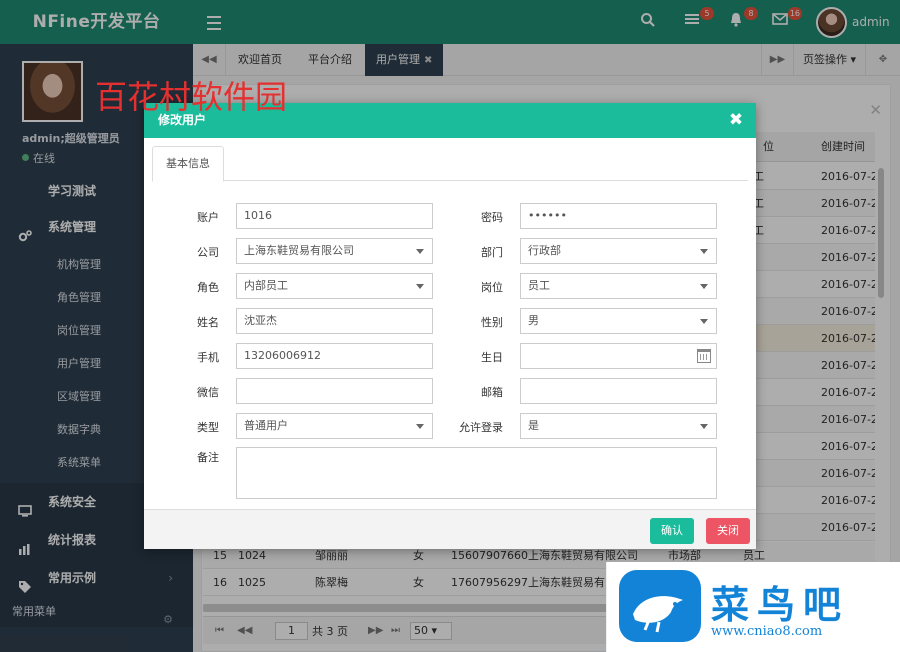  I want to click on password-label: 密码, so click(492, 217).